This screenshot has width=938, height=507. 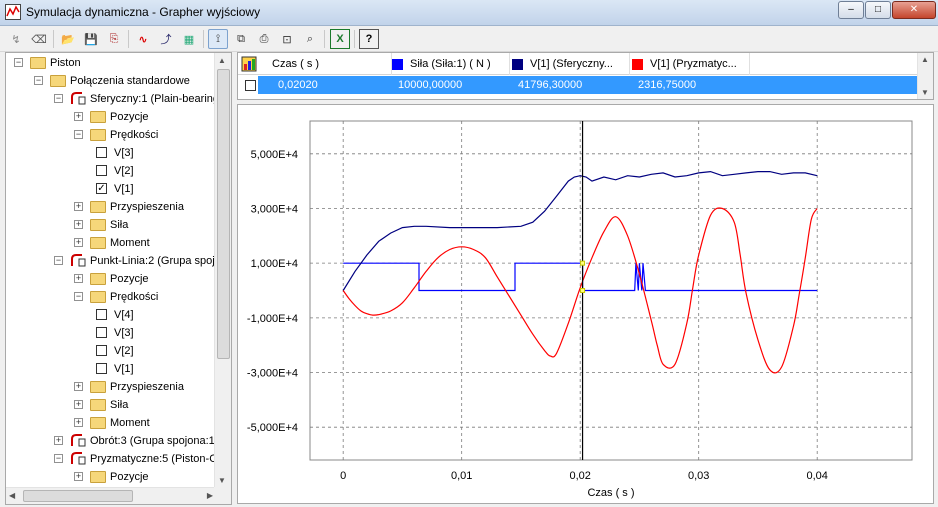 What do you see at coordinates (218, 39) in the screenshot?
I see `cursor-icon: ⟟` at bounding box center [218, 39].